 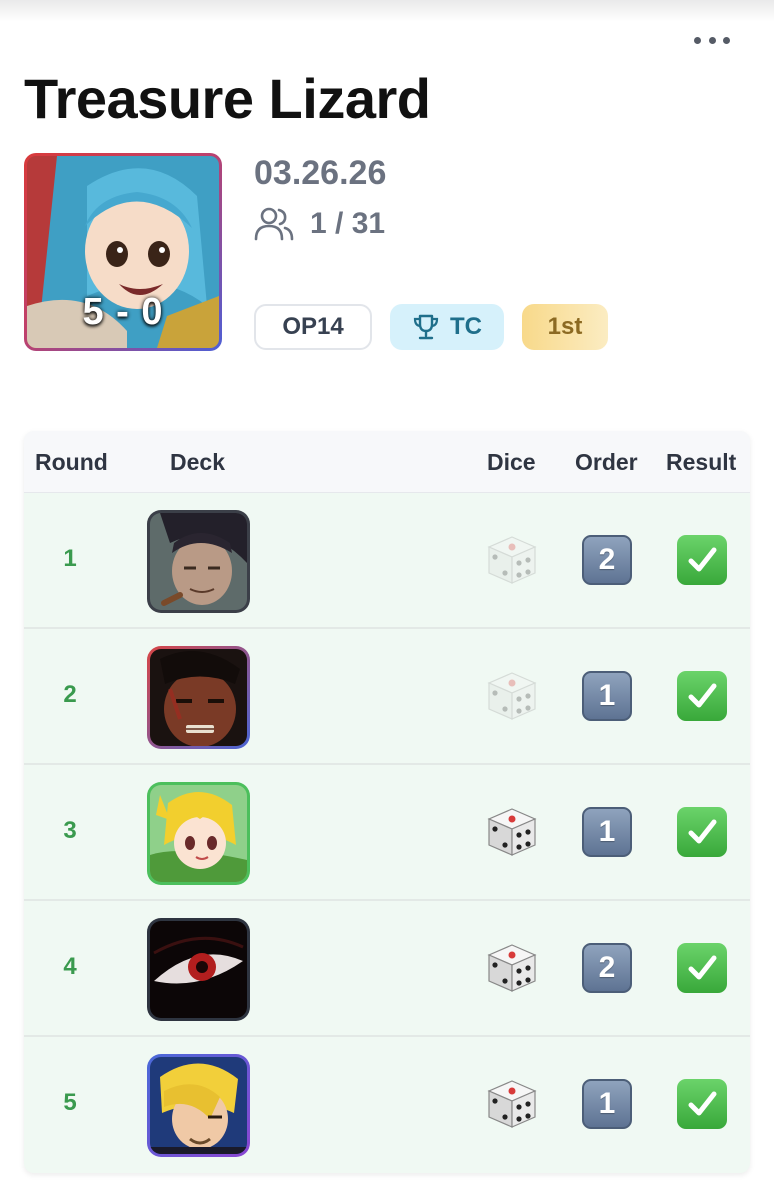 What do you see at coordinates (565, 327) in the screenshot?
I see `placement-badge: 1st` at bounding box center [565, 327].